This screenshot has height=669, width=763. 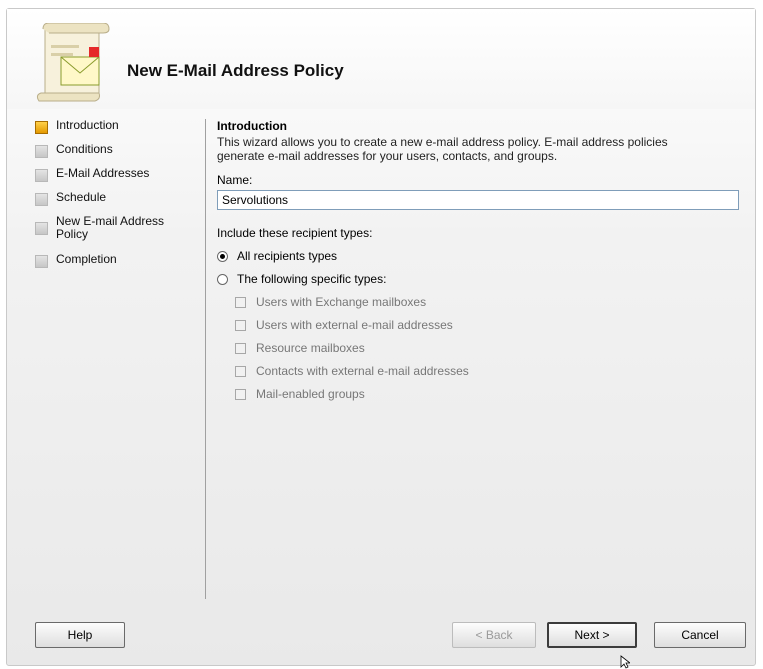 I want to click on step-completion: Completion, so click(x=115, y=265).